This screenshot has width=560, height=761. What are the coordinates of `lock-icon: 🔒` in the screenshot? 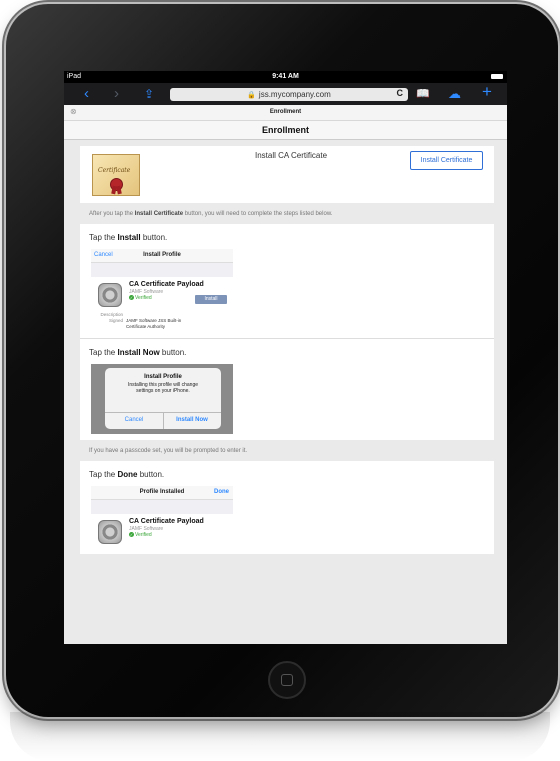 It's located at (251, 95).